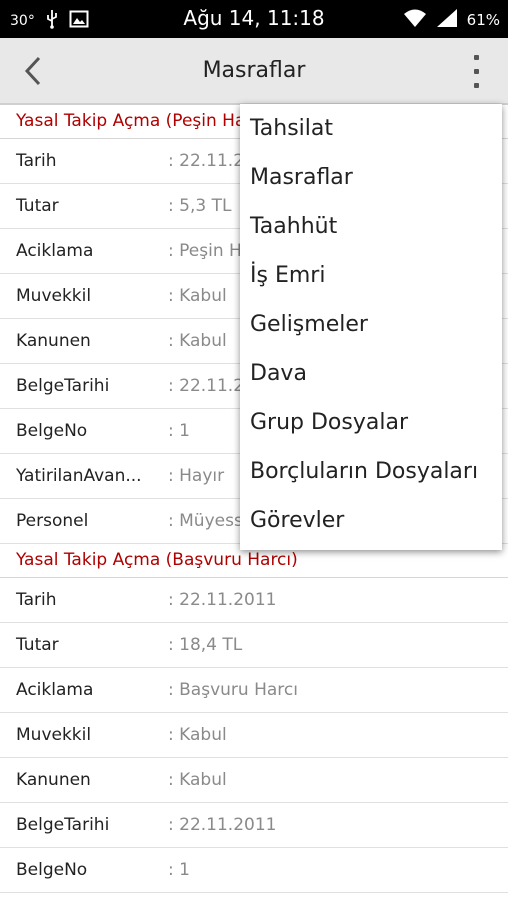 This screenshot has width=508, height=900. What do you see at coordinates (371, 471) in the screenshot?
I see `menu-item-borclularin-dosyalari: Borçluların Dosyaları` at bounding box center [371, 471].